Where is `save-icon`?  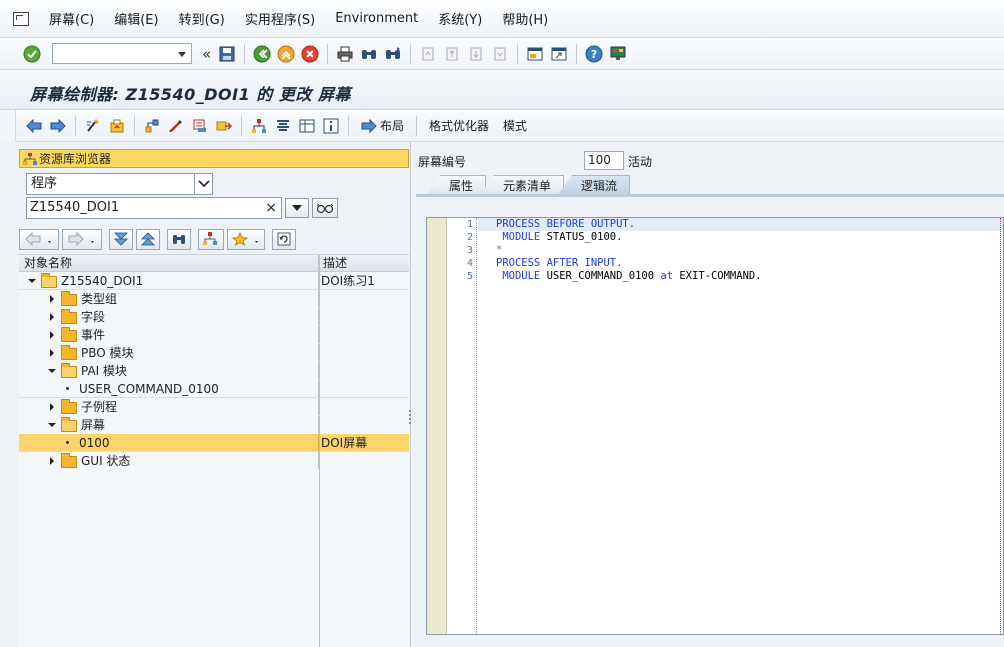
save-icon is located at coordinates (227, 54).